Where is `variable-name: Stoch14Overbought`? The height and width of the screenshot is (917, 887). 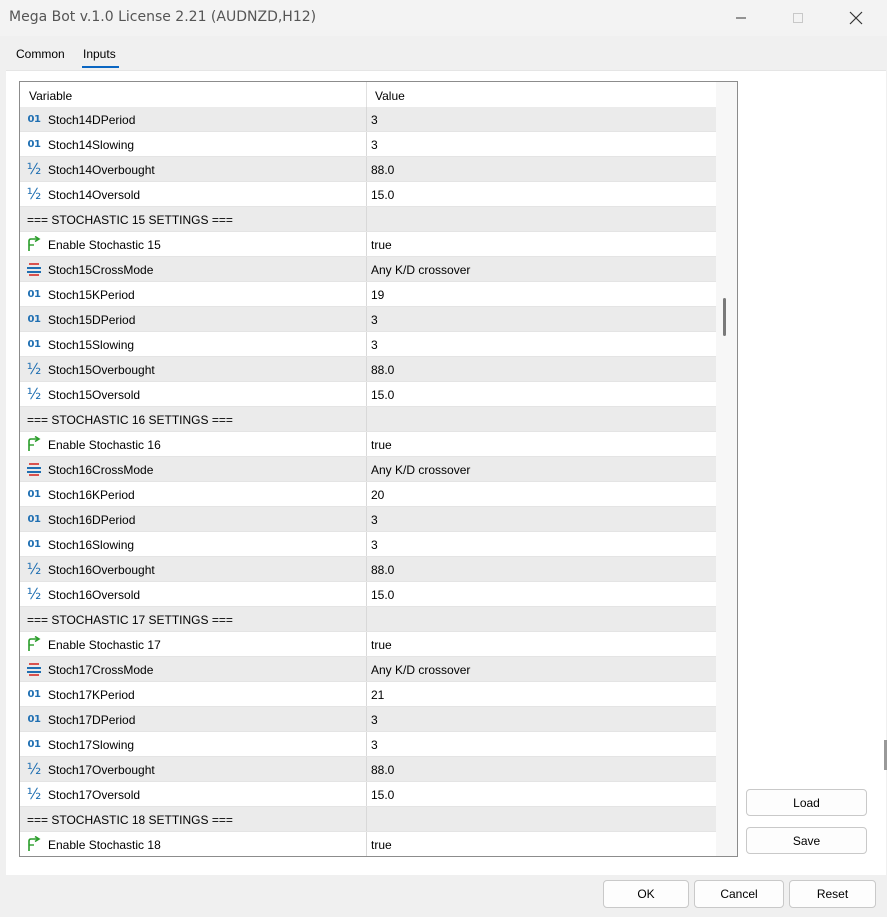 variable-name: Stoch14Overbought is located at coordinates (101, 170).